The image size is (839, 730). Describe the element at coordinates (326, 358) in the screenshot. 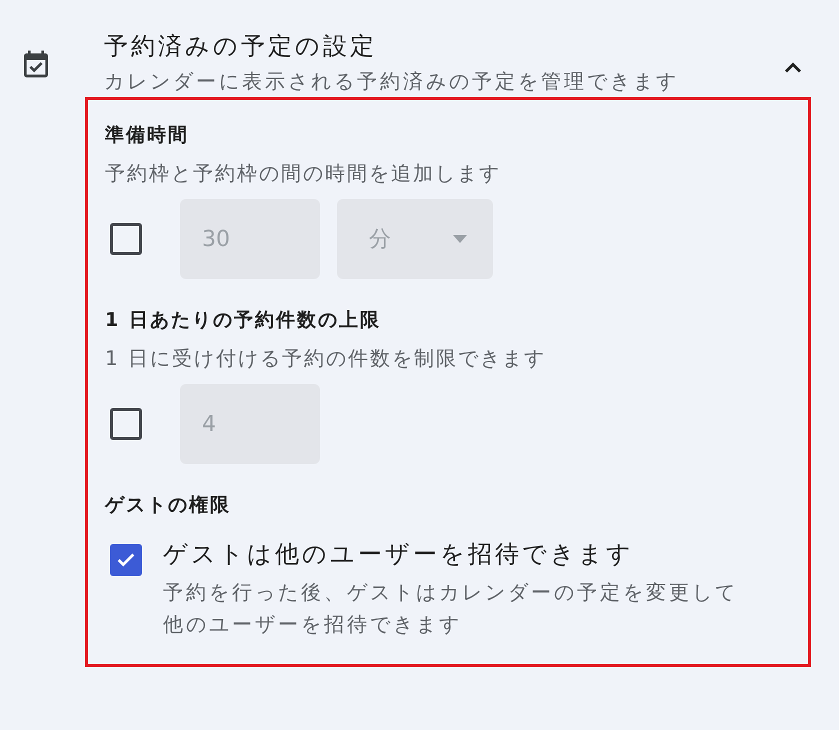

I see `group-description: 1 日に受け付ける予約の件数を制限できます` at that location.